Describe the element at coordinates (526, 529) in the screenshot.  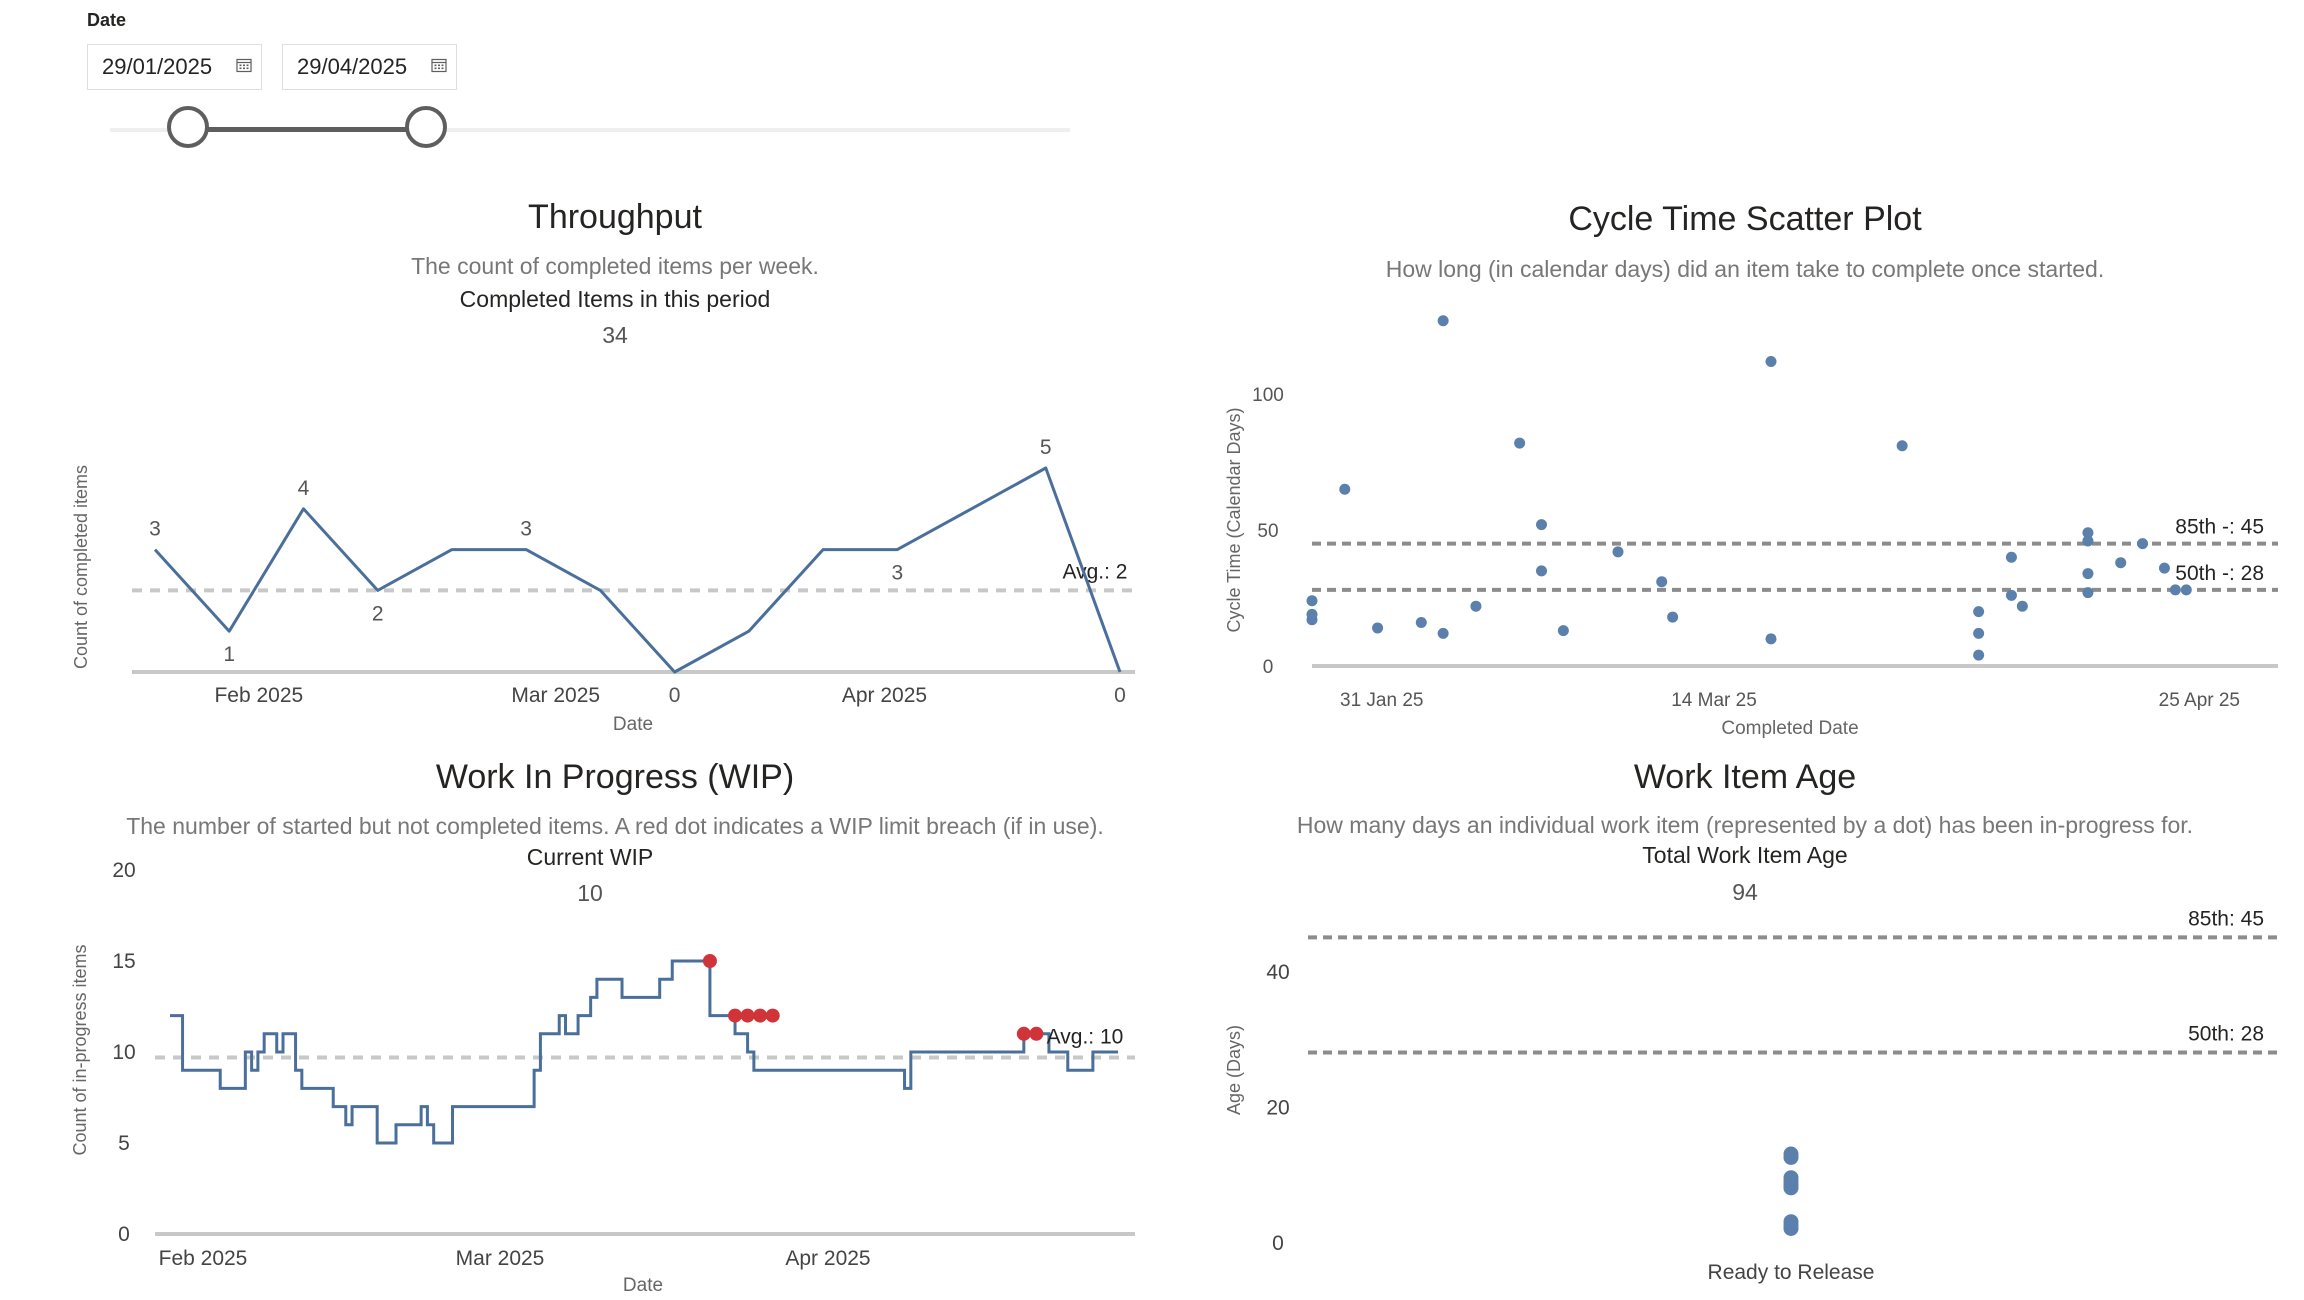
I see `data-label: 3` at that location.